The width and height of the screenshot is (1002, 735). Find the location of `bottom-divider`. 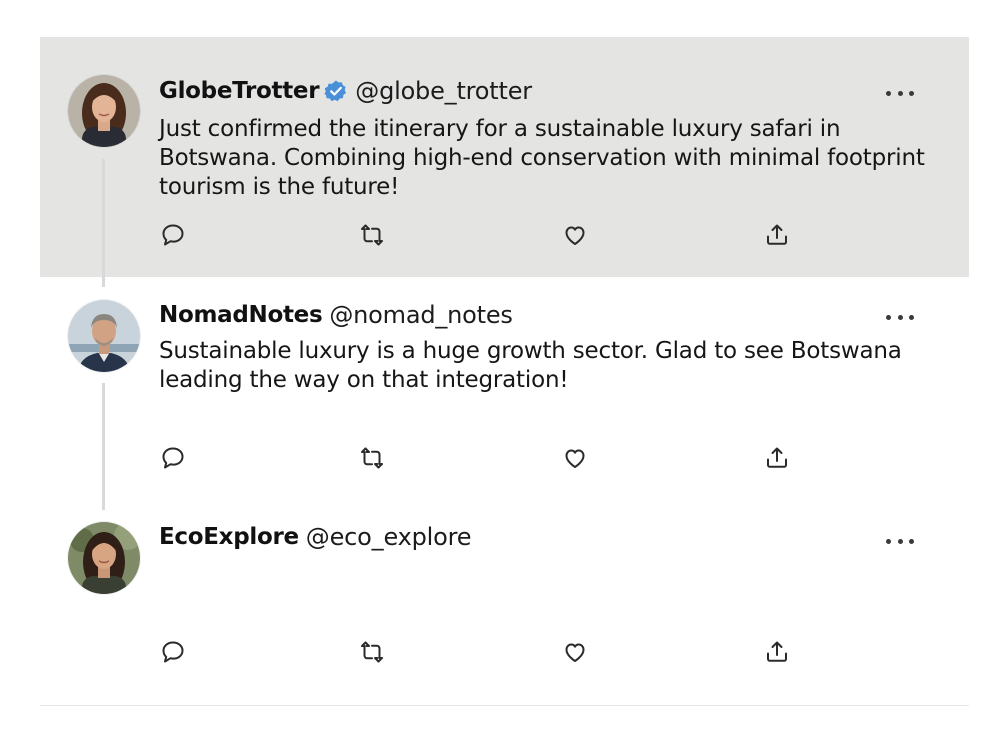

bottom-divider is located at coordinates (504, 705).